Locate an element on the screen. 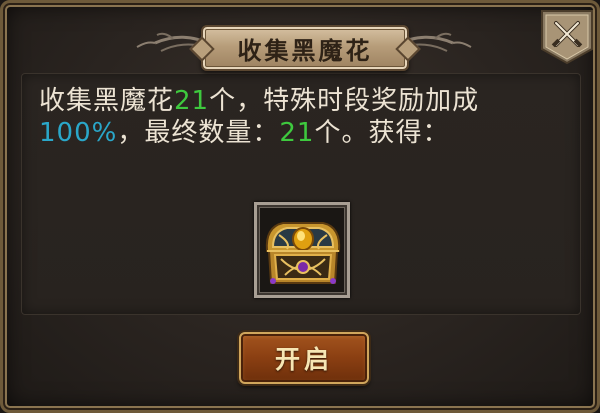  title-plate: 收集黑魔花 is located at coordinates (305, 48).